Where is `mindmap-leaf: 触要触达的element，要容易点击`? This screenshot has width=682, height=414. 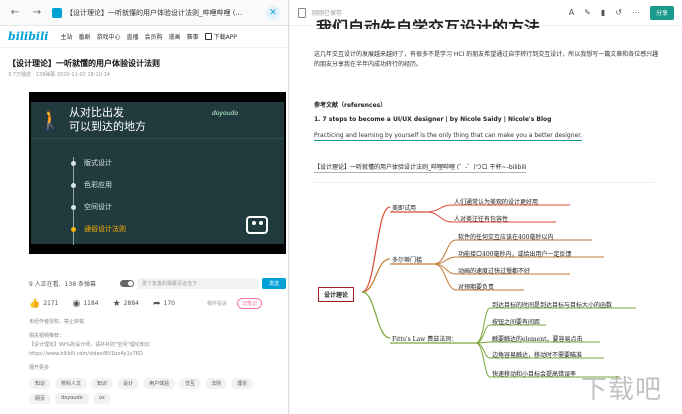 mindmap-leaf: 触要触达的element，要容易点击 is located at coordinates (537, 338).